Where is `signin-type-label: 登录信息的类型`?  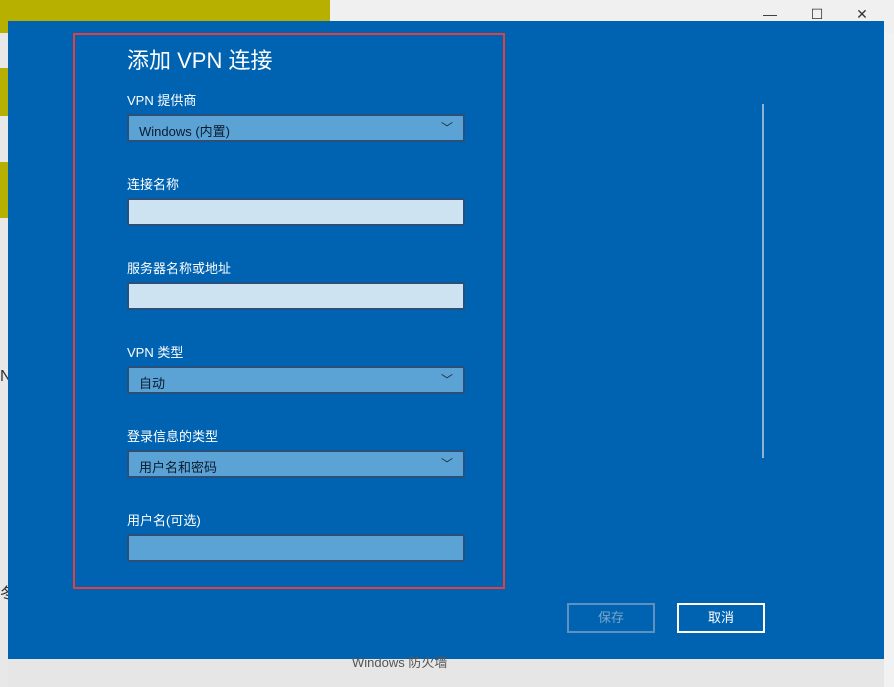 signin-type-label: 登录信息的类型 is located at coordinates (173, 436).